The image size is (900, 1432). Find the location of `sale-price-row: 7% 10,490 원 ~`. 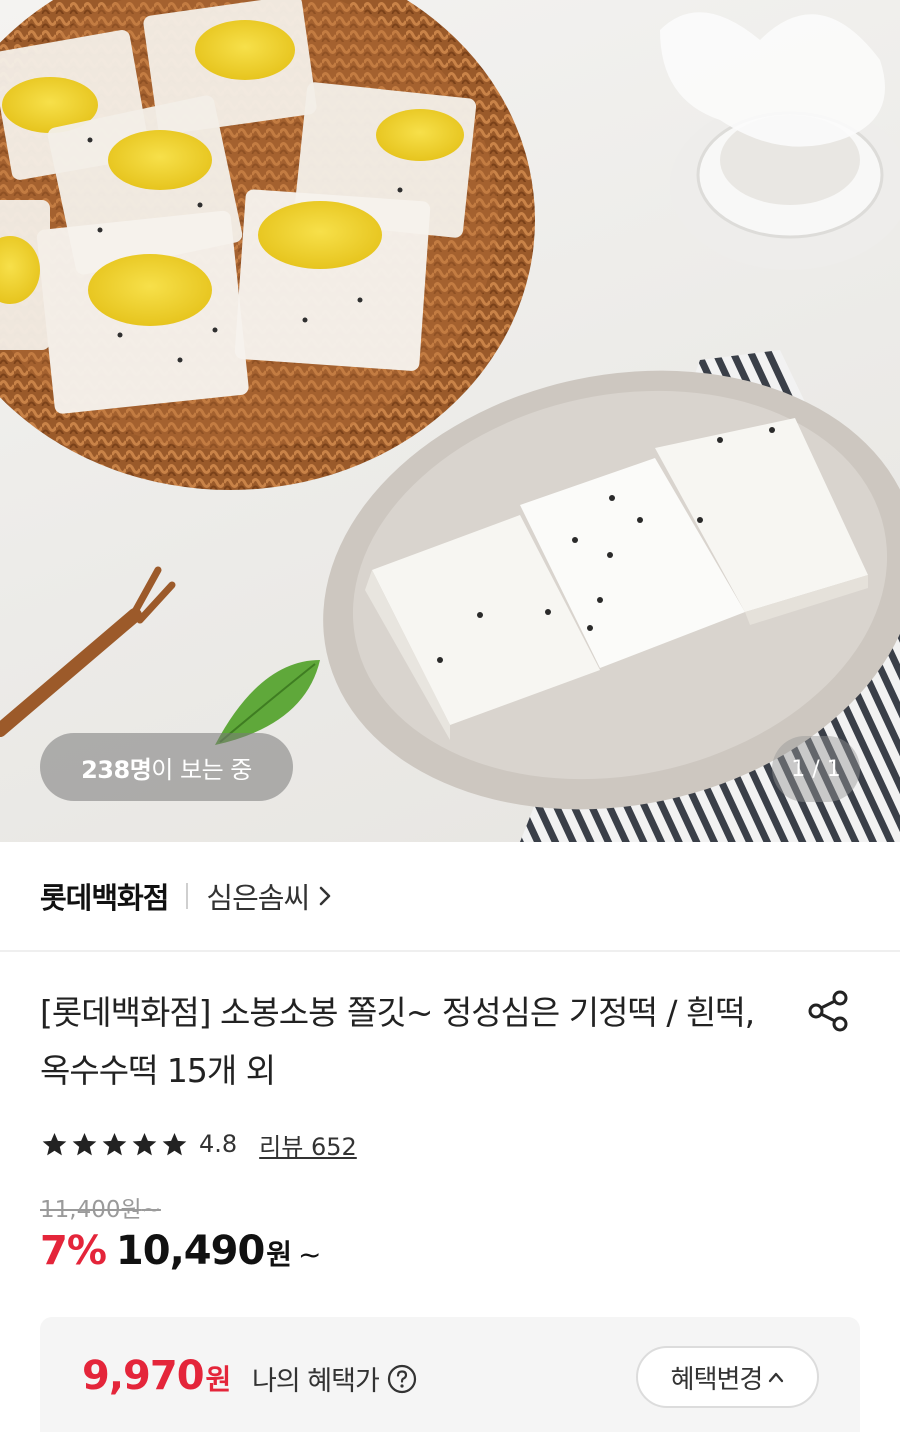

sale-price-row: 7% 10,490 원 ~ is located at coordinates (181, 1251).